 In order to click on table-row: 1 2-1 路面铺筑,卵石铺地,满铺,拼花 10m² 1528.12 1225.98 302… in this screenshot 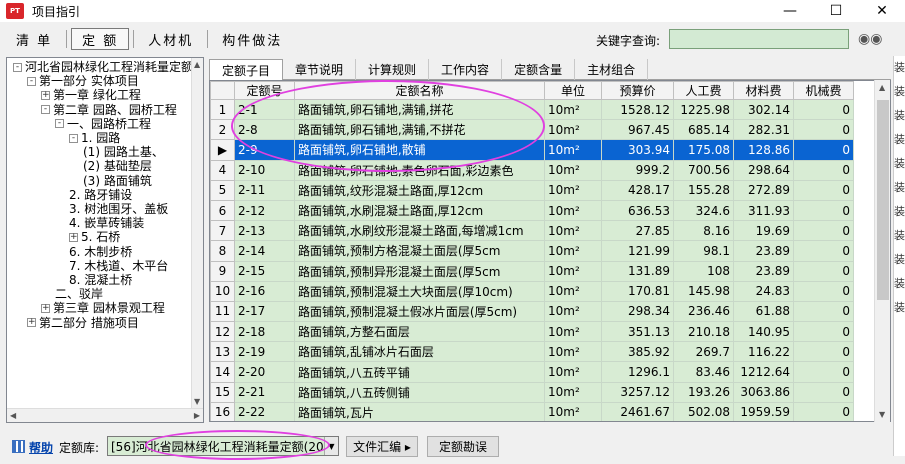, I will do `click(532, 109)`.